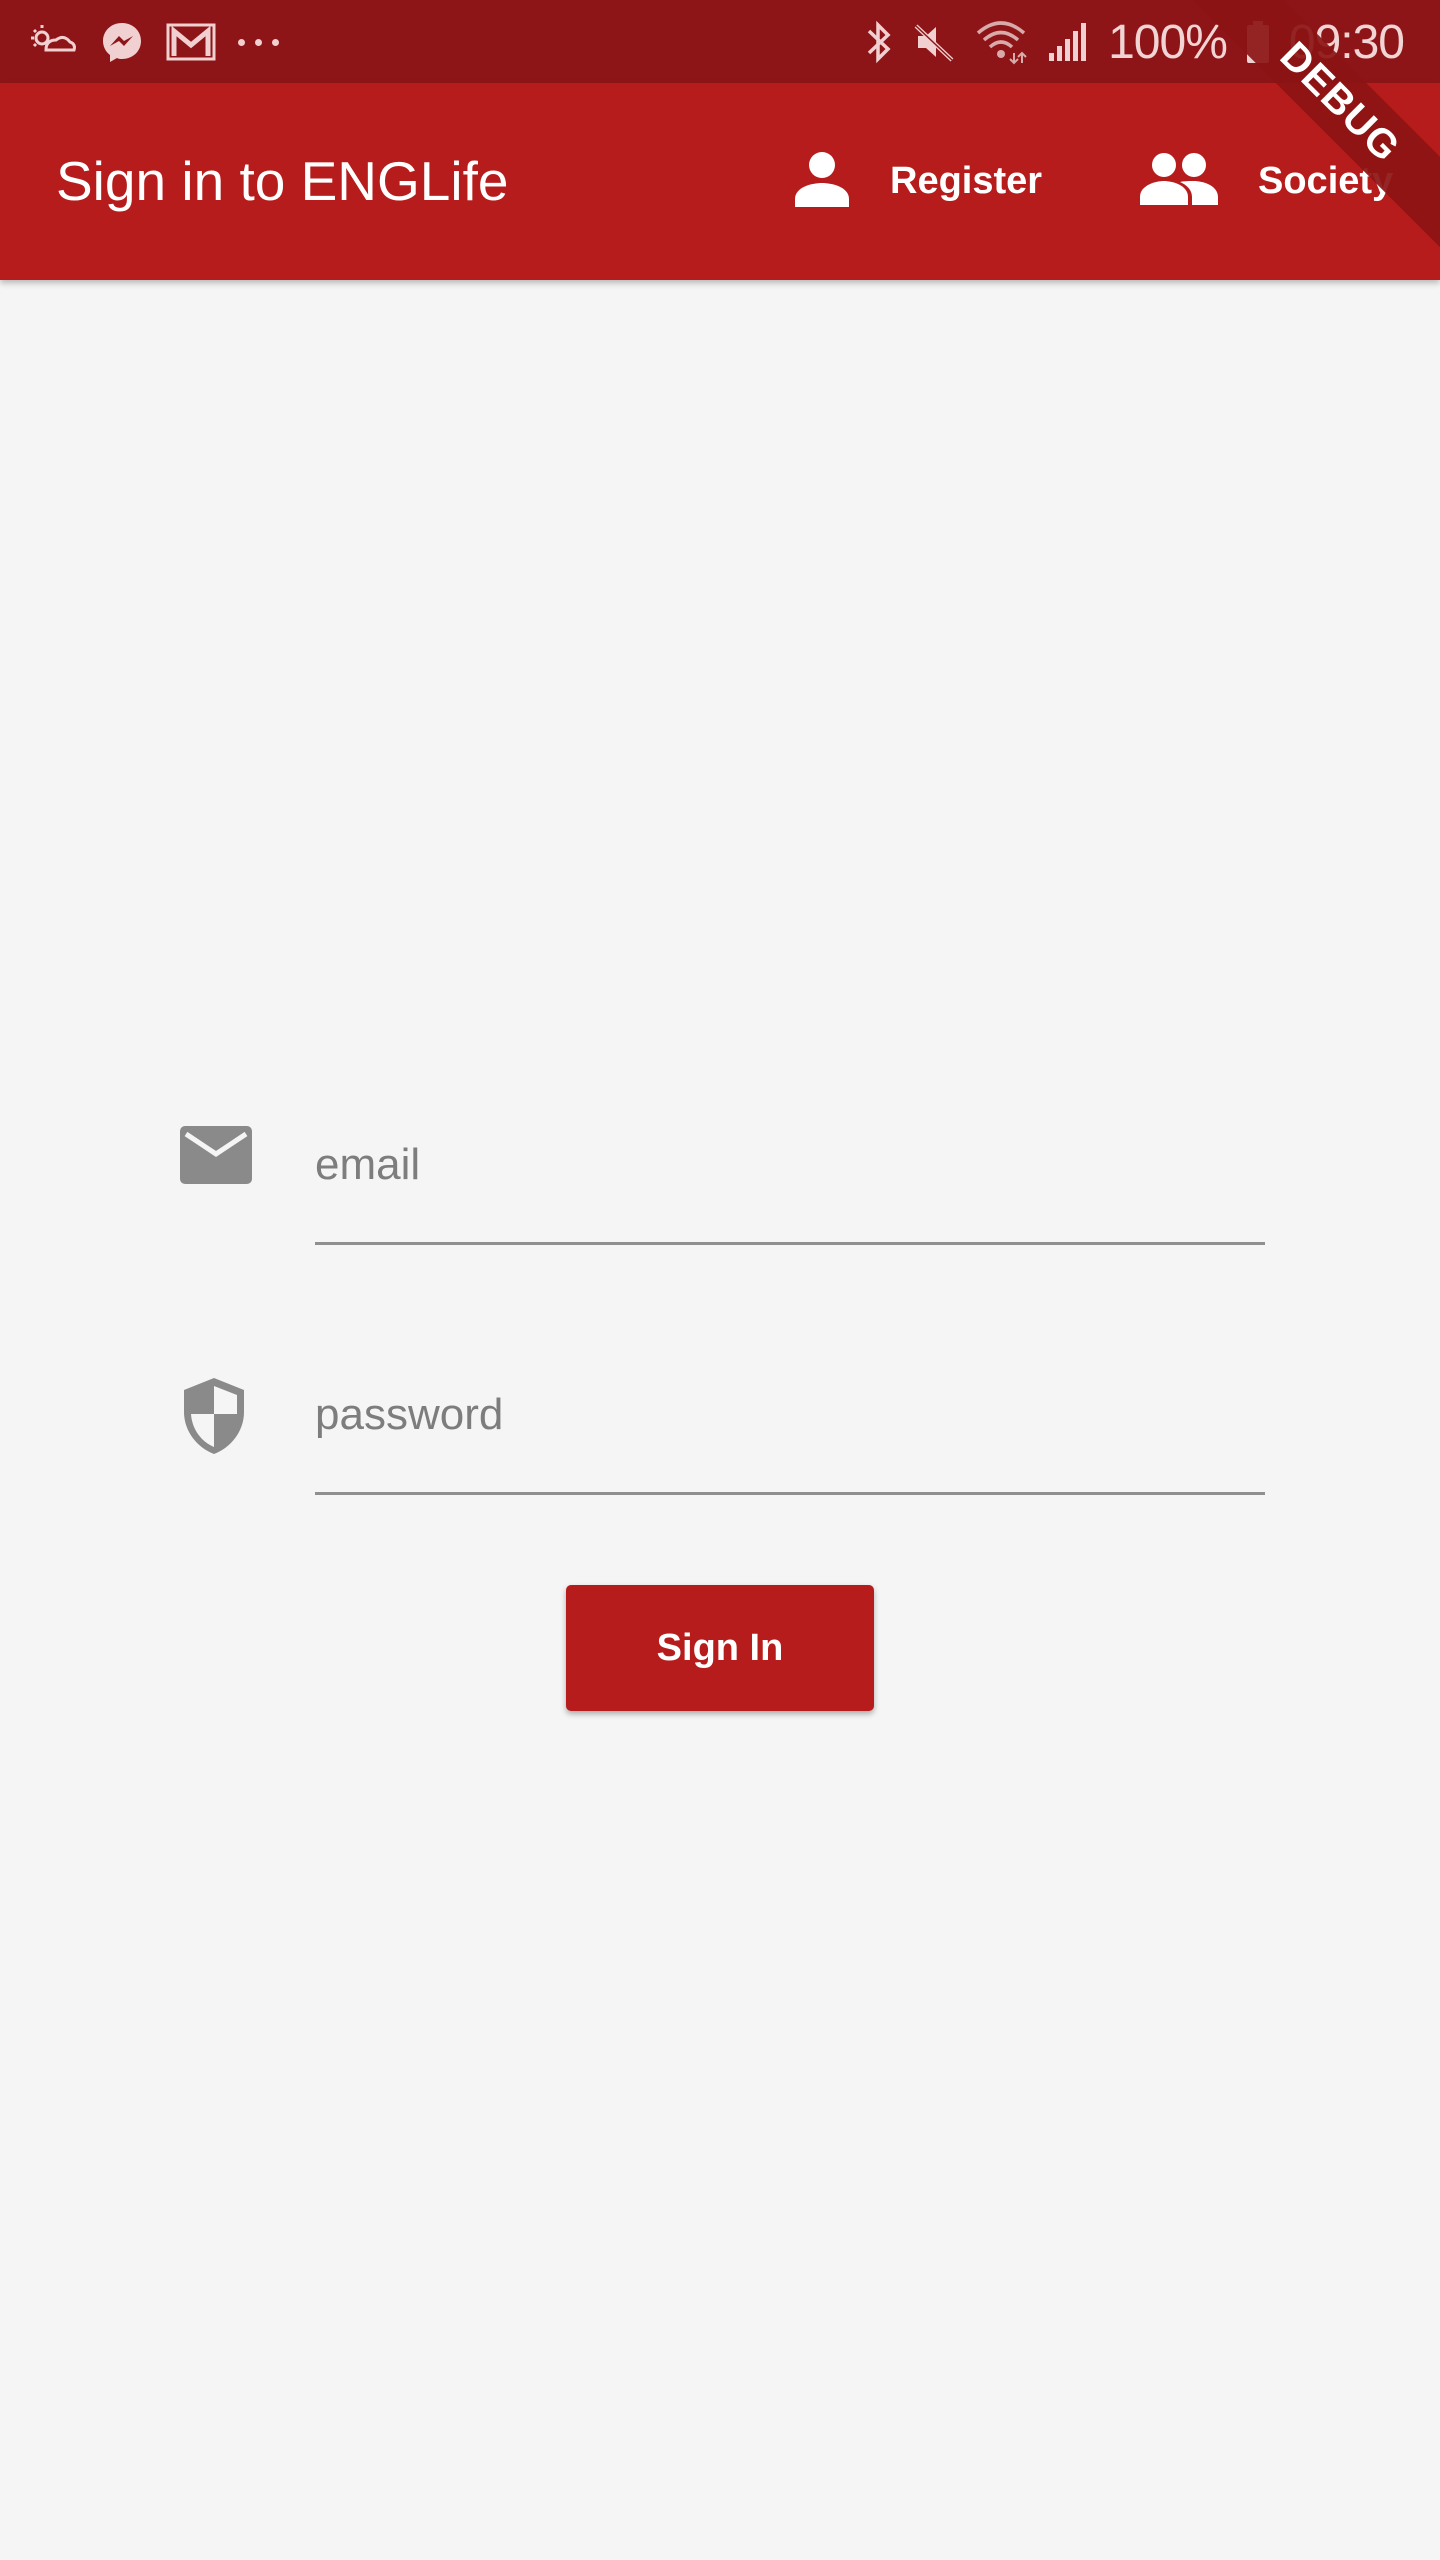 The width and height of the screenshot is (1440, 2560). What do you see at coordinates (822, 181) in the screenshot?
I see `person-icon` at bounding box center [822, 181].